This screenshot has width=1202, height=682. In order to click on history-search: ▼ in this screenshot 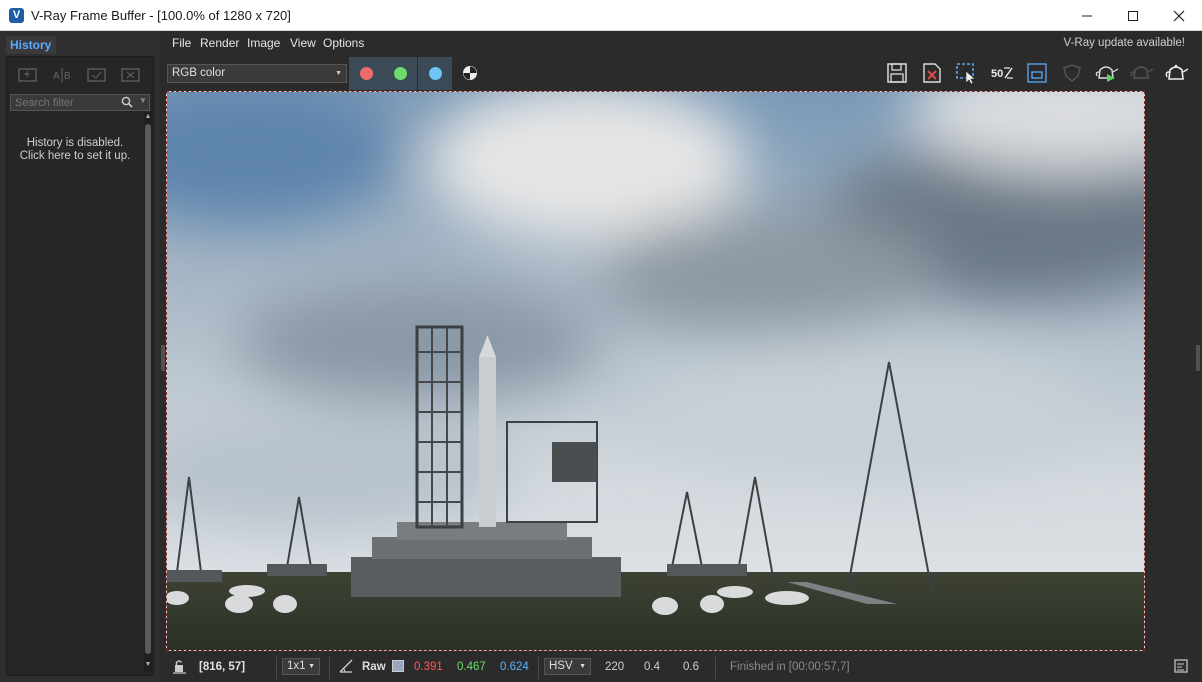, I will do `click(80, 102)`.